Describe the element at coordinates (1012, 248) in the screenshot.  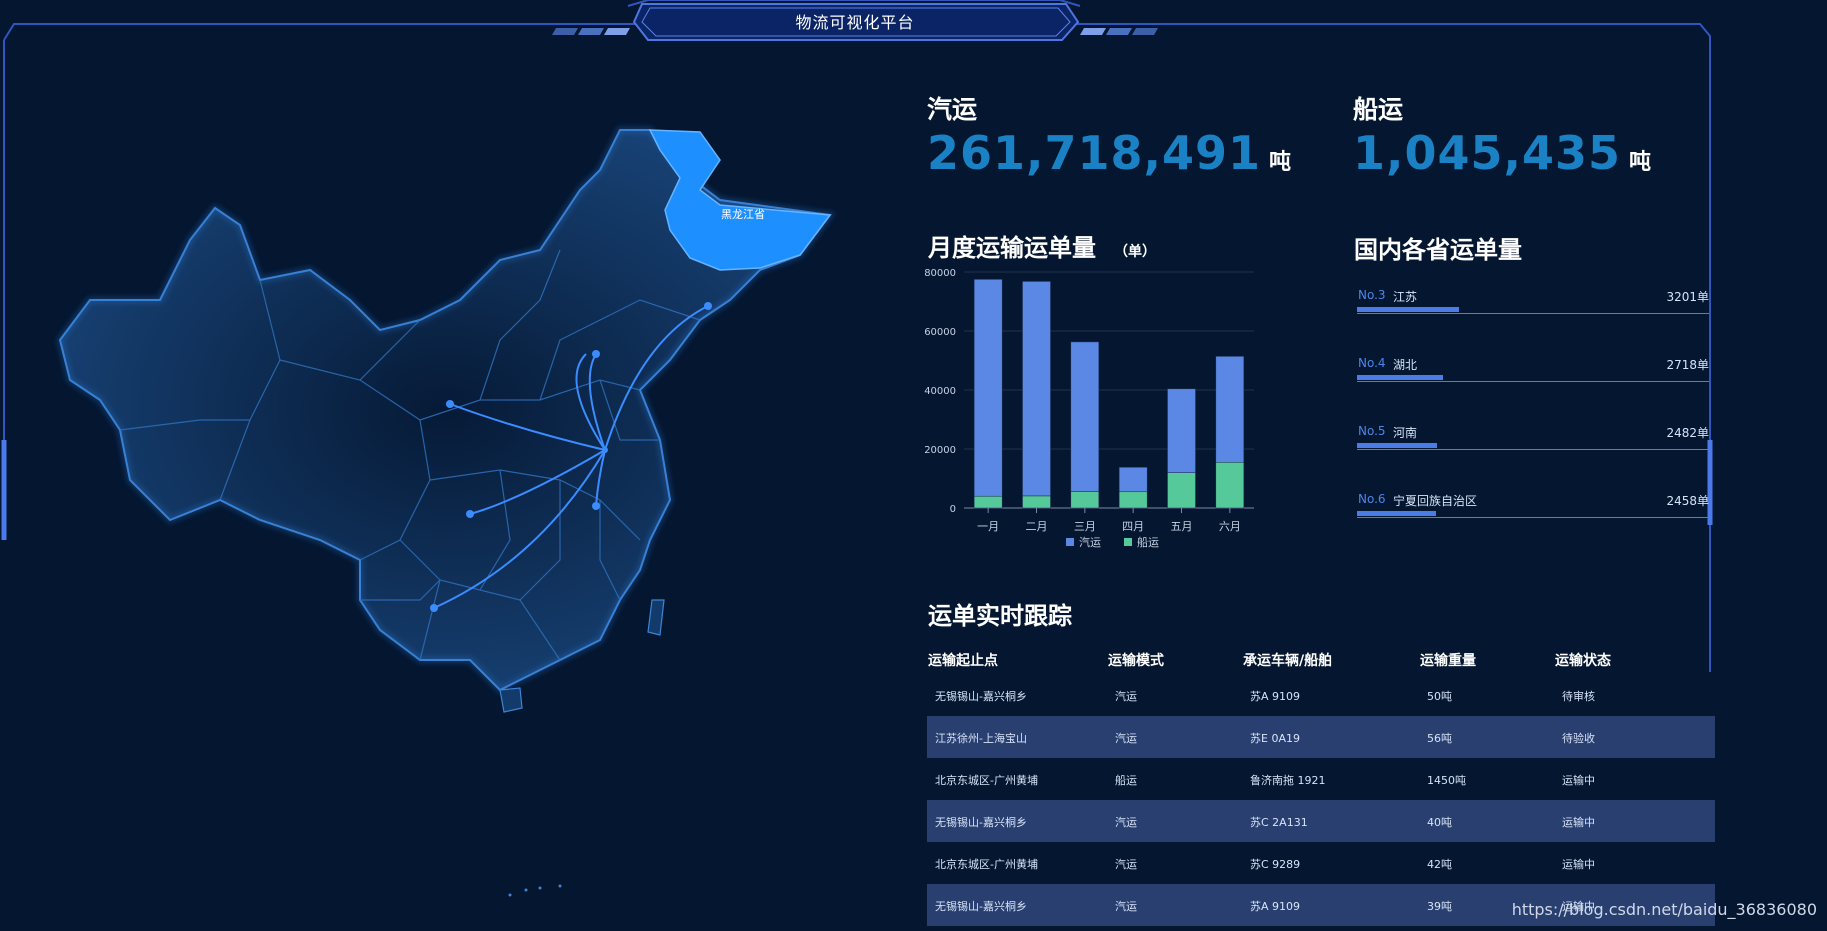
I see `monthly-title-text: 月度运输运单量` at that location.